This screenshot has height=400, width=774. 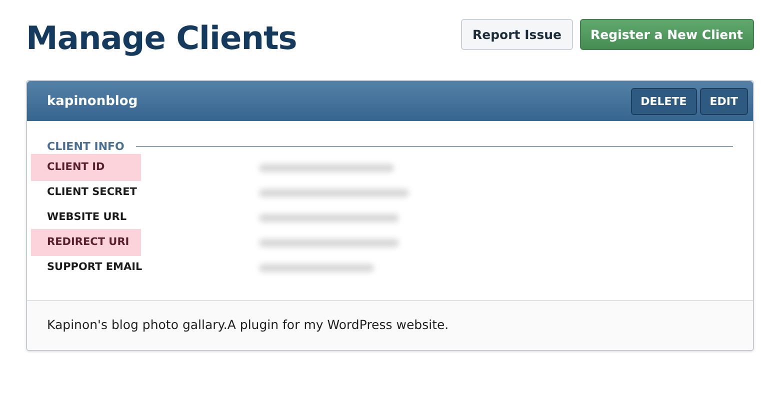 I want to click on action-button: DELETE, so click(x=663, y=101).